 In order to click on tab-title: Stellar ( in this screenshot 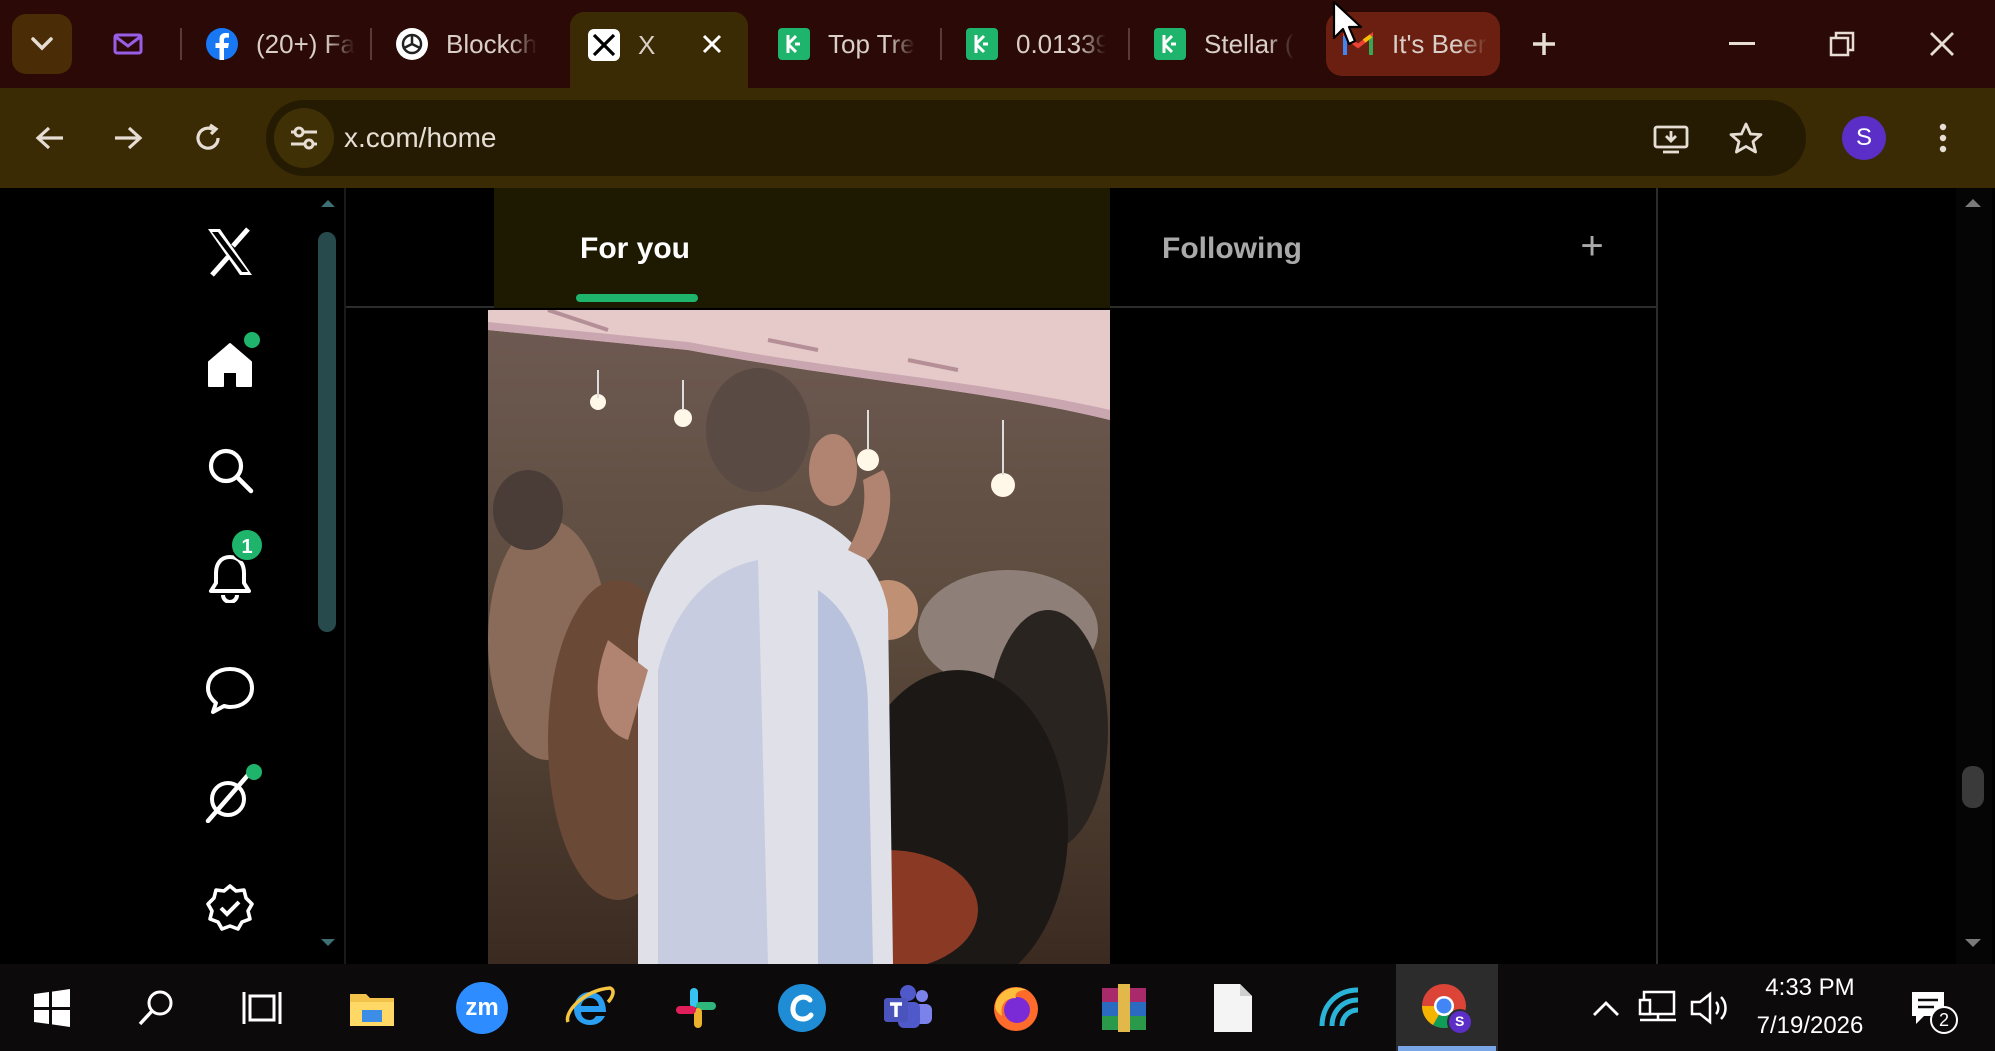, I will do `click(1249, 43)`.